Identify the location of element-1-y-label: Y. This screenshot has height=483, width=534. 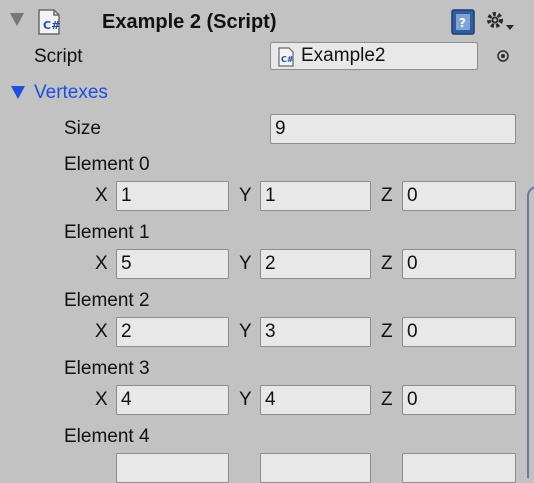
(245, 263).